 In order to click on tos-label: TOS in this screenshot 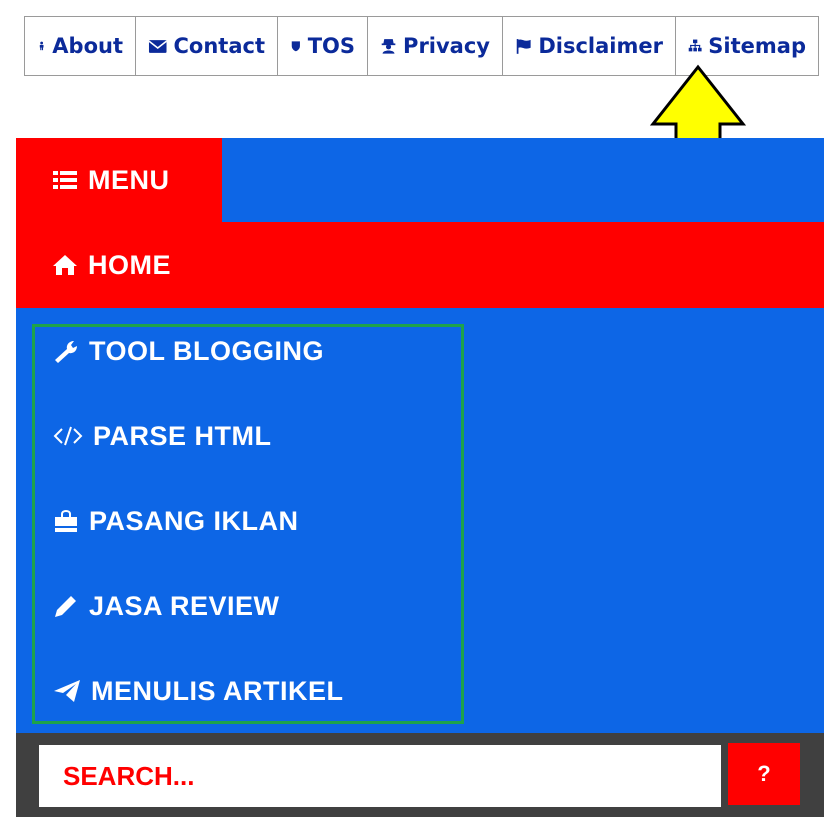, I will do `click(331, 46)`.